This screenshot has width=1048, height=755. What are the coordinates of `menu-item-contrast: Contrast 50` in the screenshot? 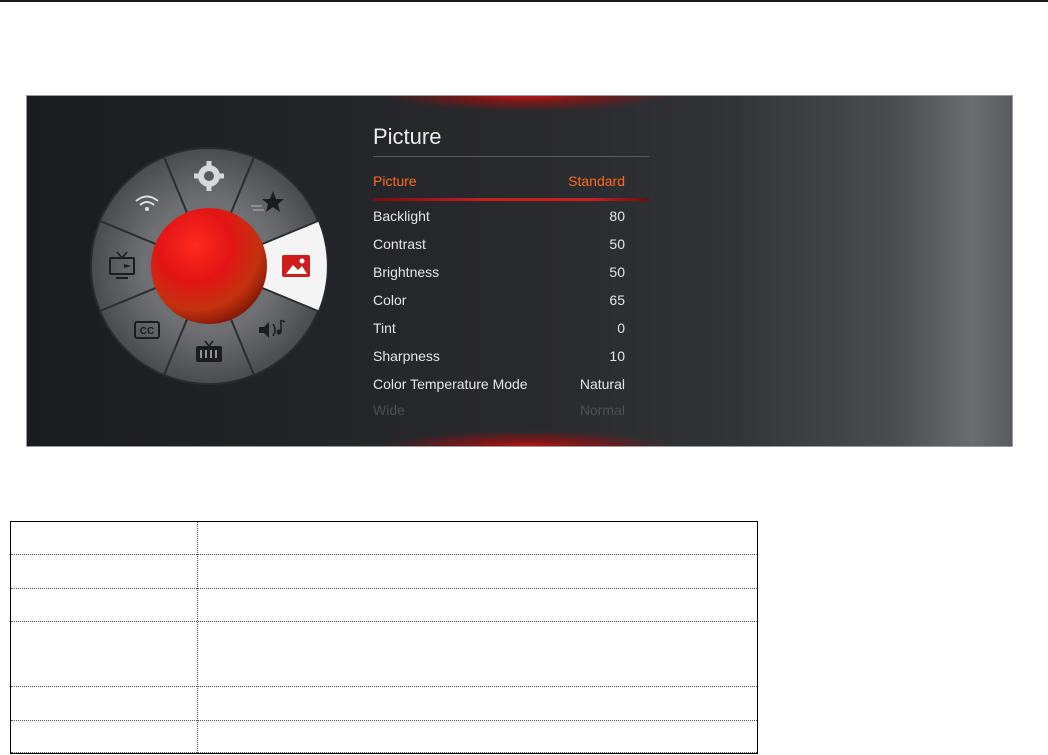 It's located at (499, 246).